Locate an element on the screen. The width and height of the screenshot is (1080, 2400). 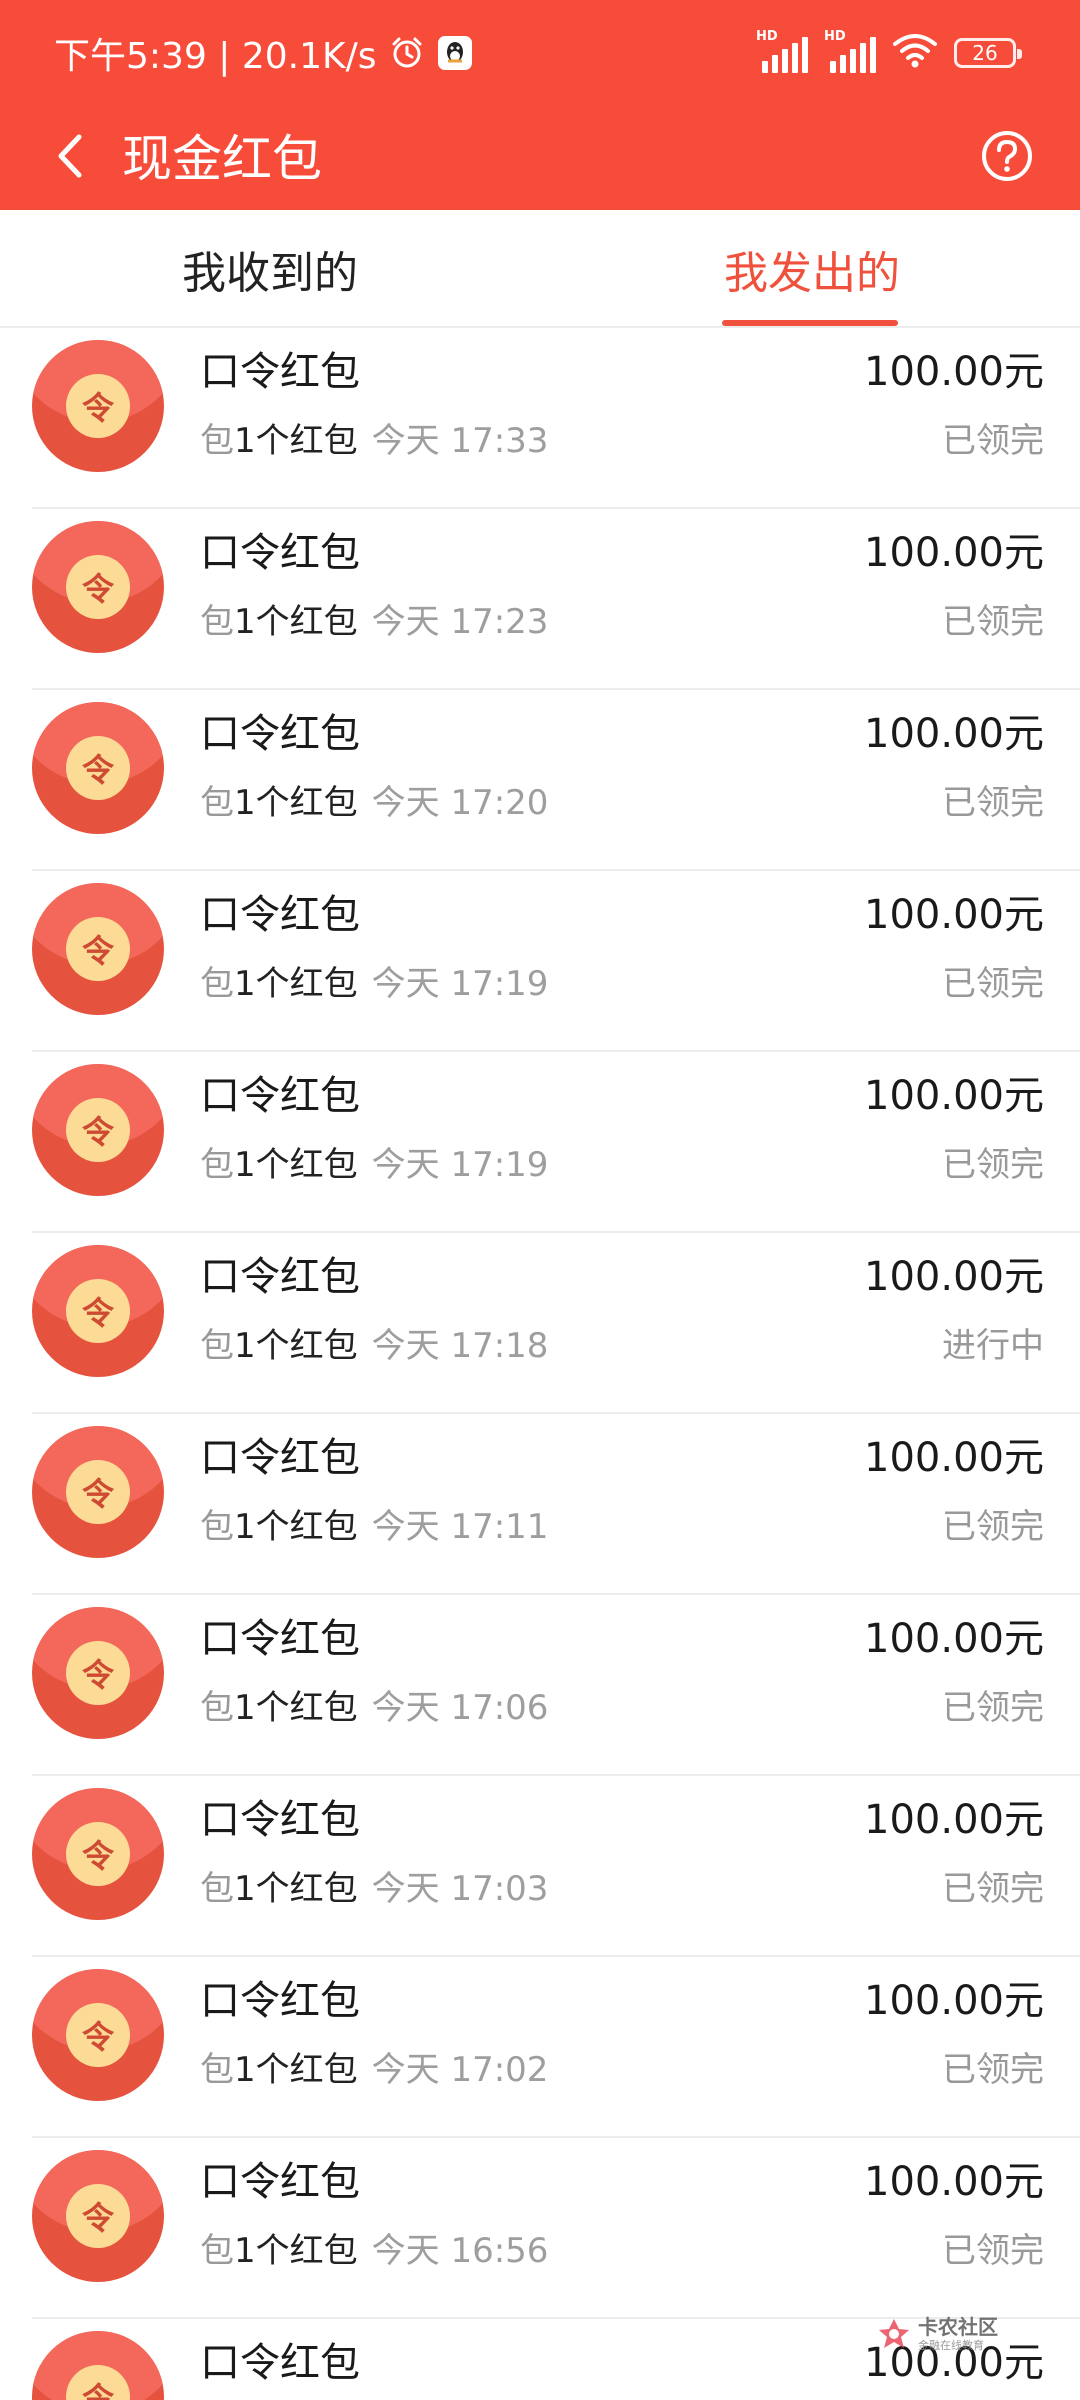
active-tab-indicator is located at coordinates (810, 323).